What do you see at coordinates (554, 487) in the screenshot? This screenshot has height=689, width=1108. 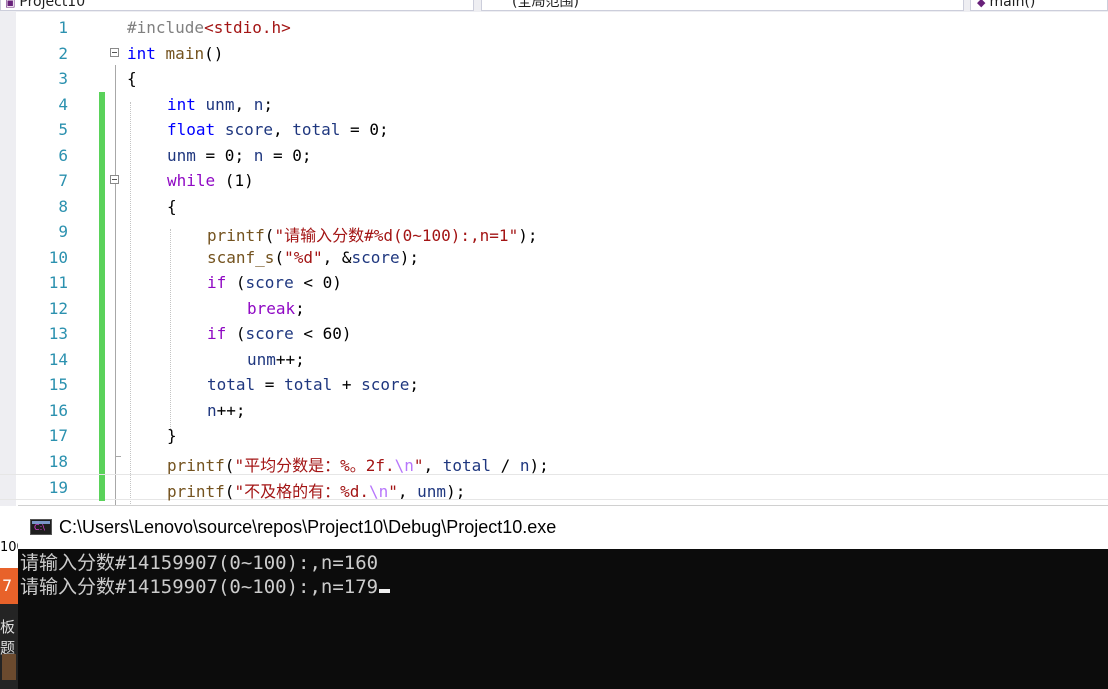 I see `code-line: 19 printf("不及格的有：%d.\n", unm);` at bounding box center [554, 487].